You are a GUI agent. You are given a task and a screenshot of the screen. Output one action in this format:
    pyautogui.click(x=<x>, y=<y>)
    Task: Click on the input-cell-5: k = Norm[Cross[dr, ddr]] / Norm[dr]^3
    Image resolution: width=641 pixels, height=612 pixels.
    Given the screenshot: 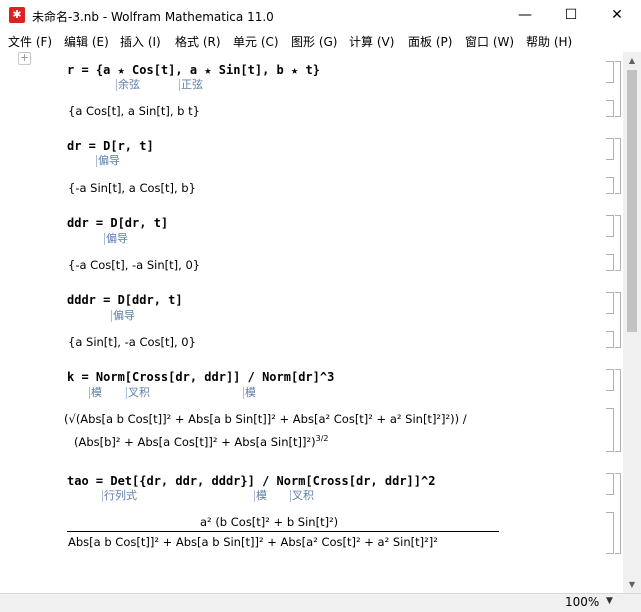 What is the action you would take?
    pyautogui.click(x=200, y=377)
    